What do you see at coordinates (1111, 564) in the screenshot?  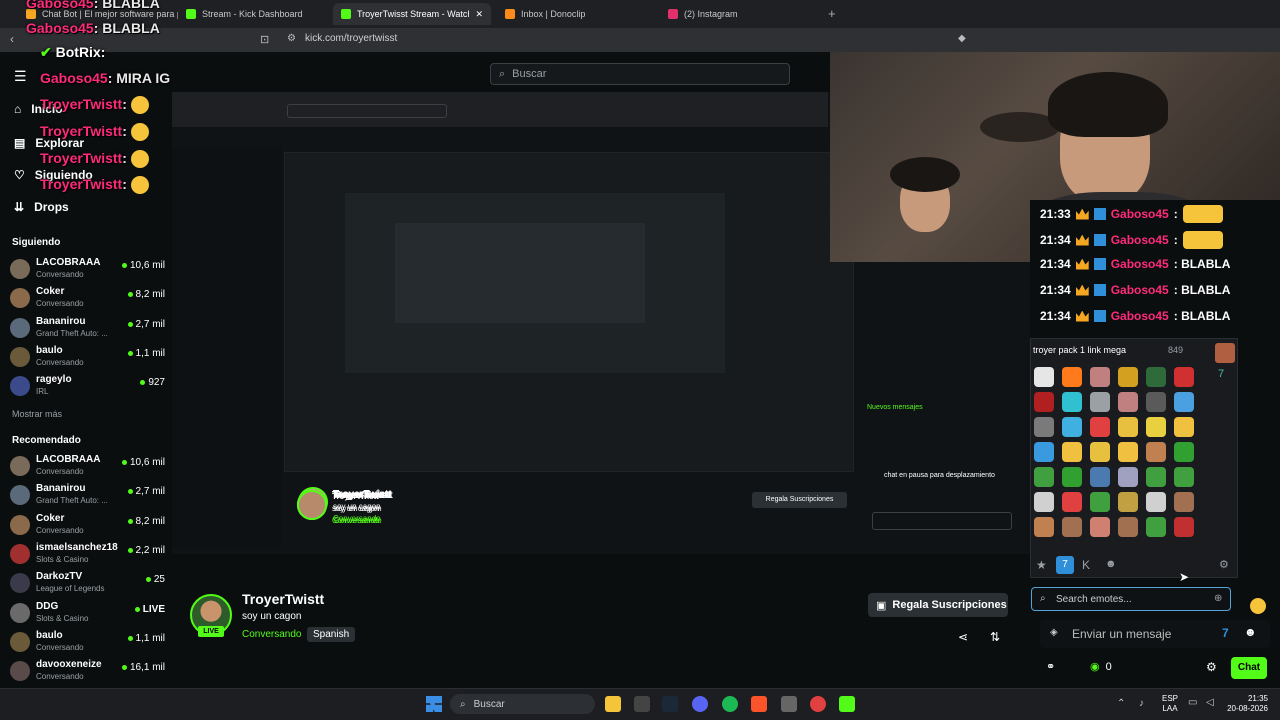 I see `emoji-tab-icon: ☻` at bounding box center [1111, 564].